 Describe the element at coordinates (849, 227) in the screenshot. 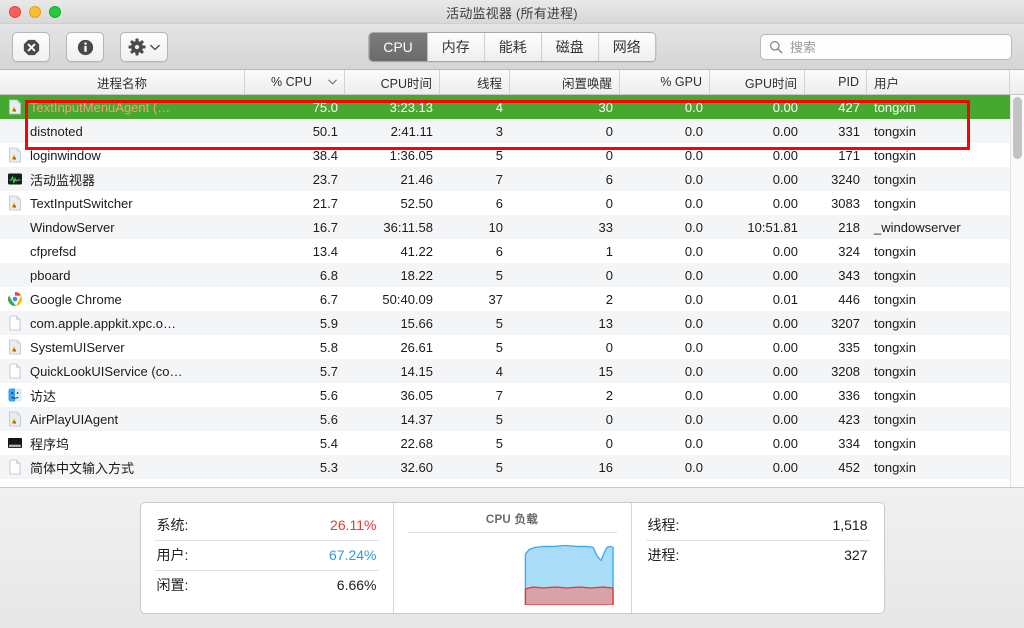

I see `cell-value: 218` at that location.